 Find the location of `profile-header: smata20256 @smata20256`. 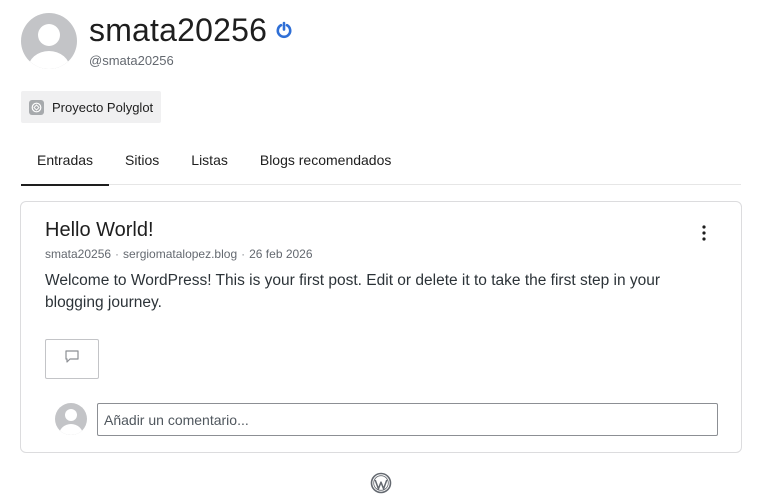

profile-header: smata20256 @smata20256 is located at coordinates (157, 41).